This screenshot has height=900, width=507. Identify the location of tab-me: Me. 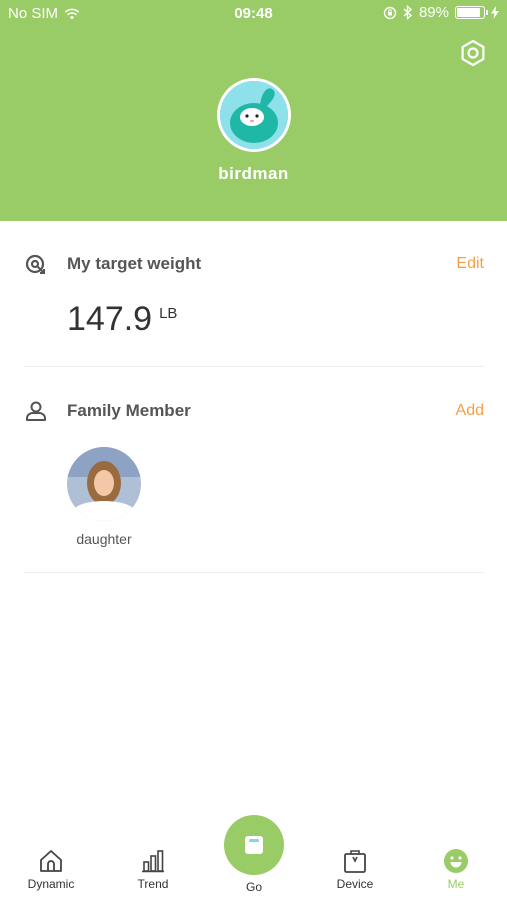
(456, 869).